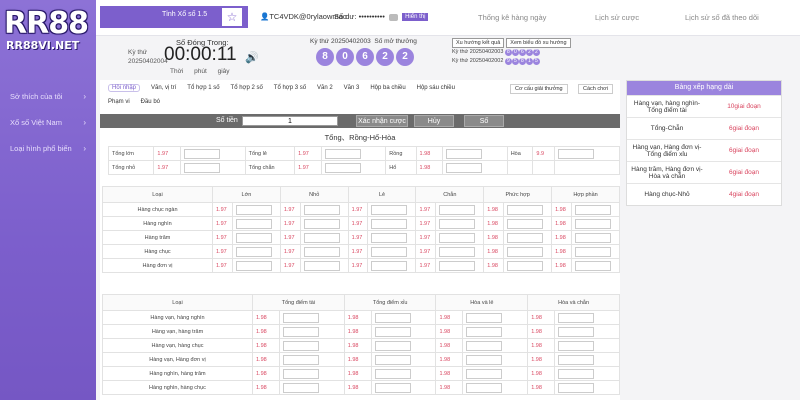  Describe the element at coordinates (387, 88) in the screenshot. I see `tab-hop-ba-chieu: Hộp ba chiều` at that location.